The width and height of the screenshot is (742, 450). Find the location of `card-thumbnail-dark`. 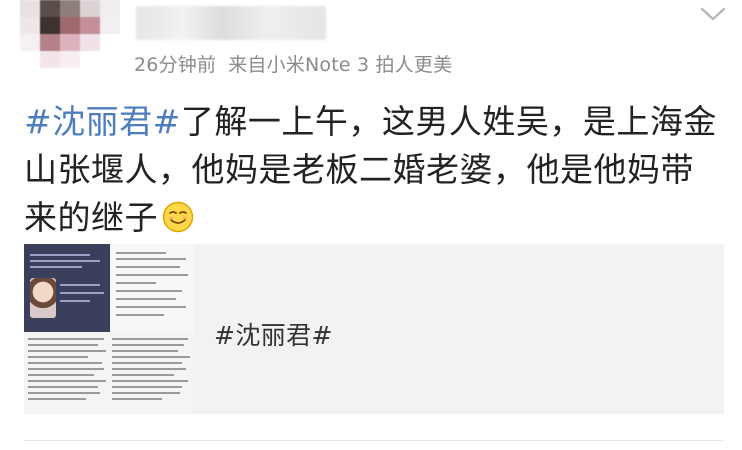

card-thumbnail-dark is located at coordinates (67, 288).